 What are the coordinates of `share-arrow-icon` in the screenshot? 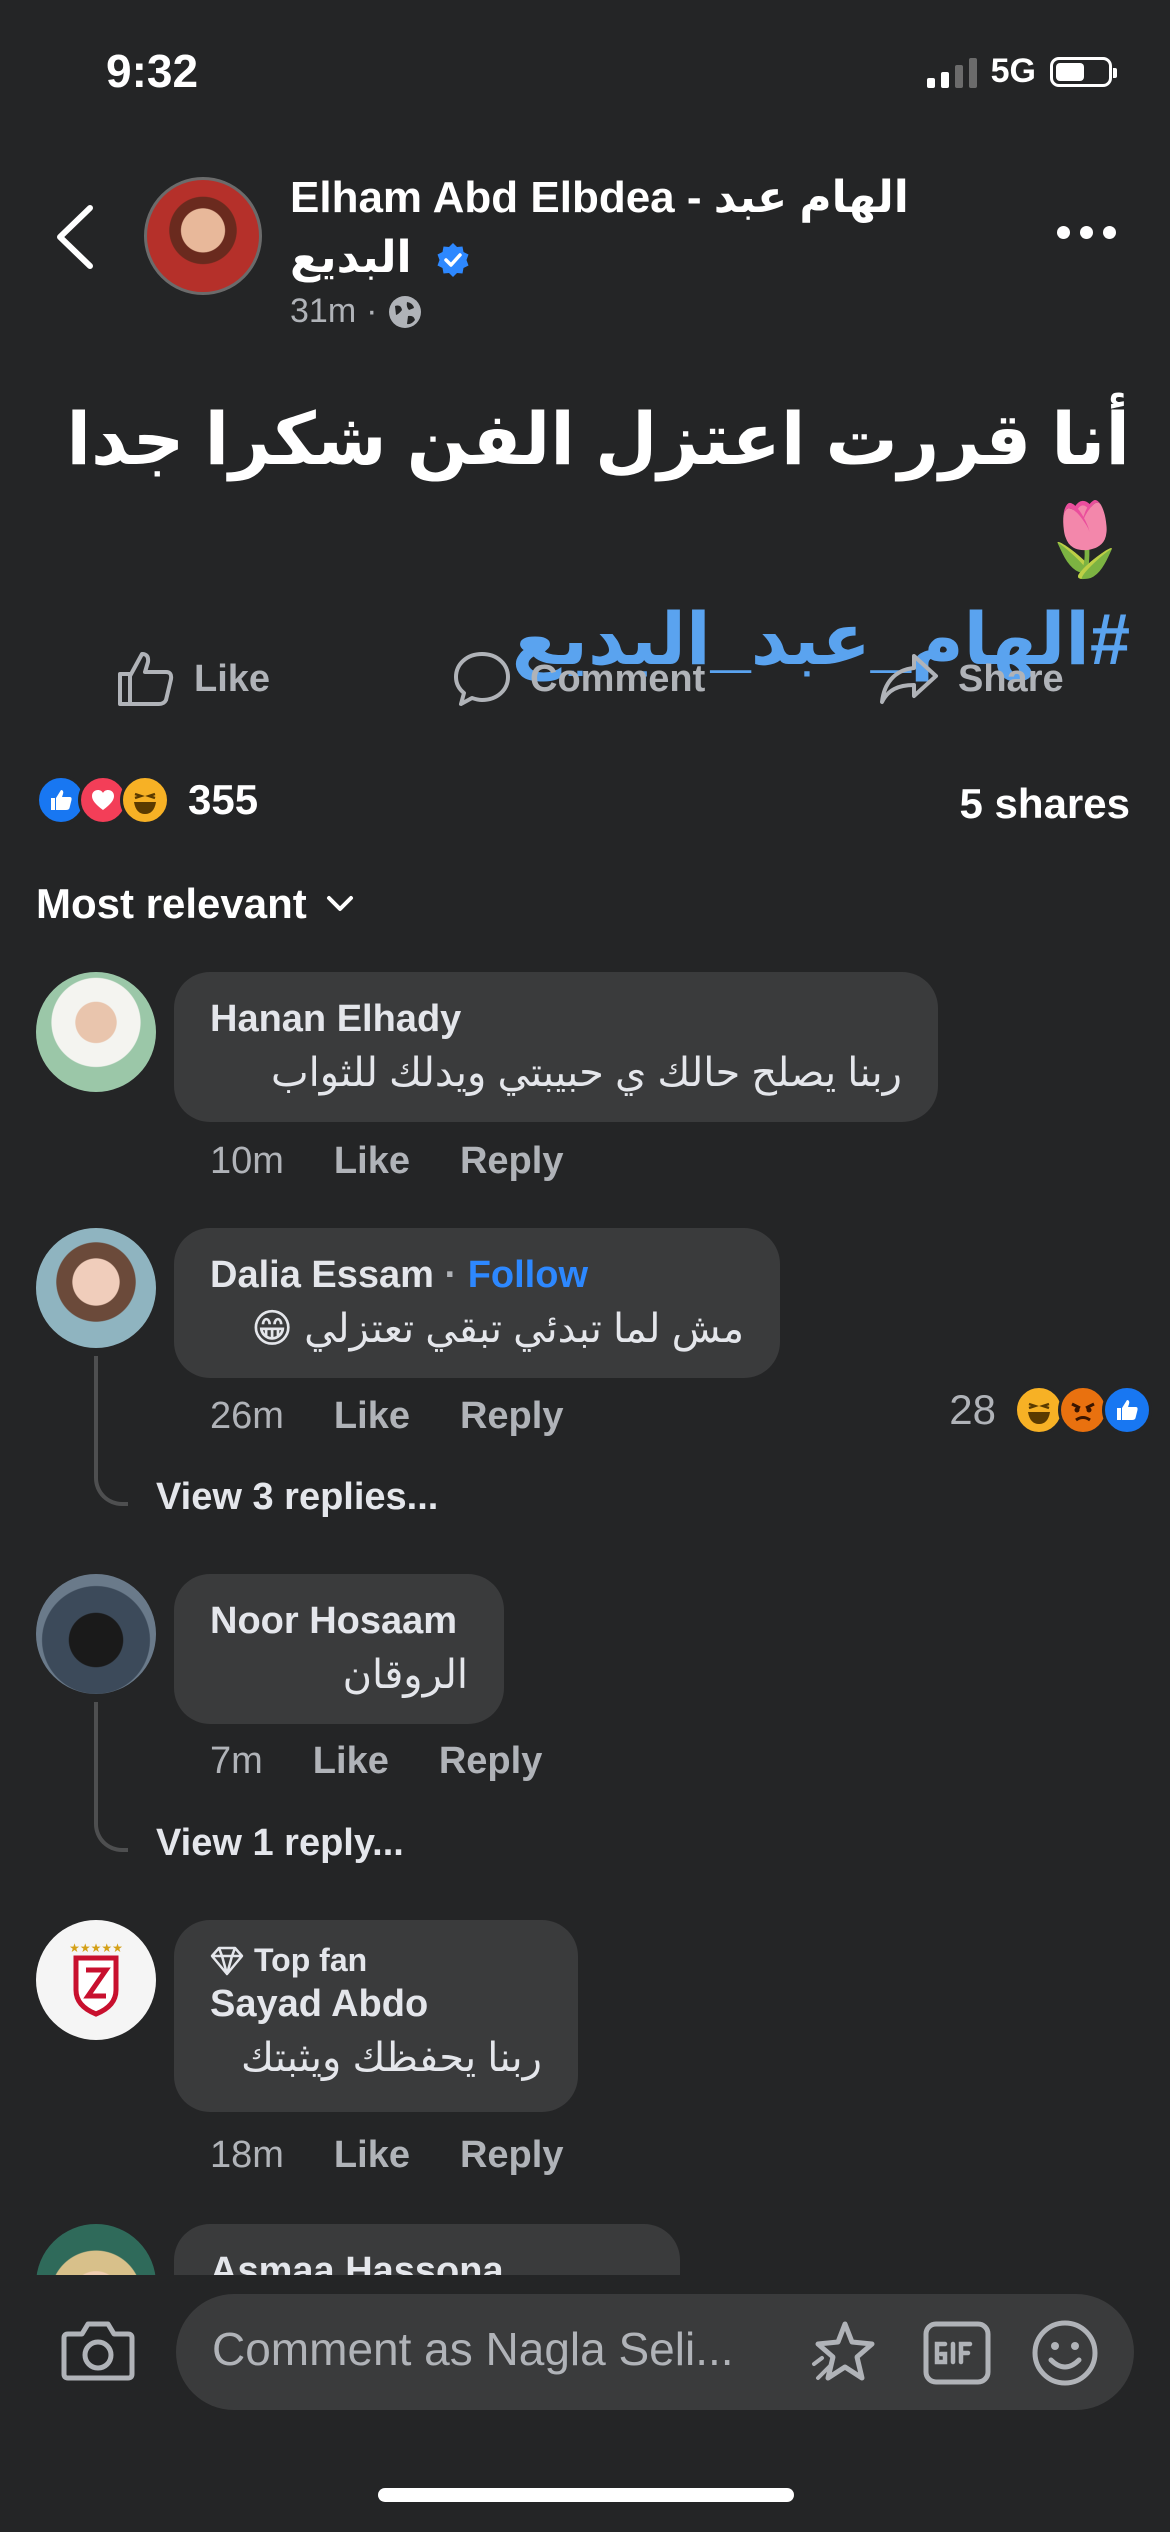 It's located at (909, 679).